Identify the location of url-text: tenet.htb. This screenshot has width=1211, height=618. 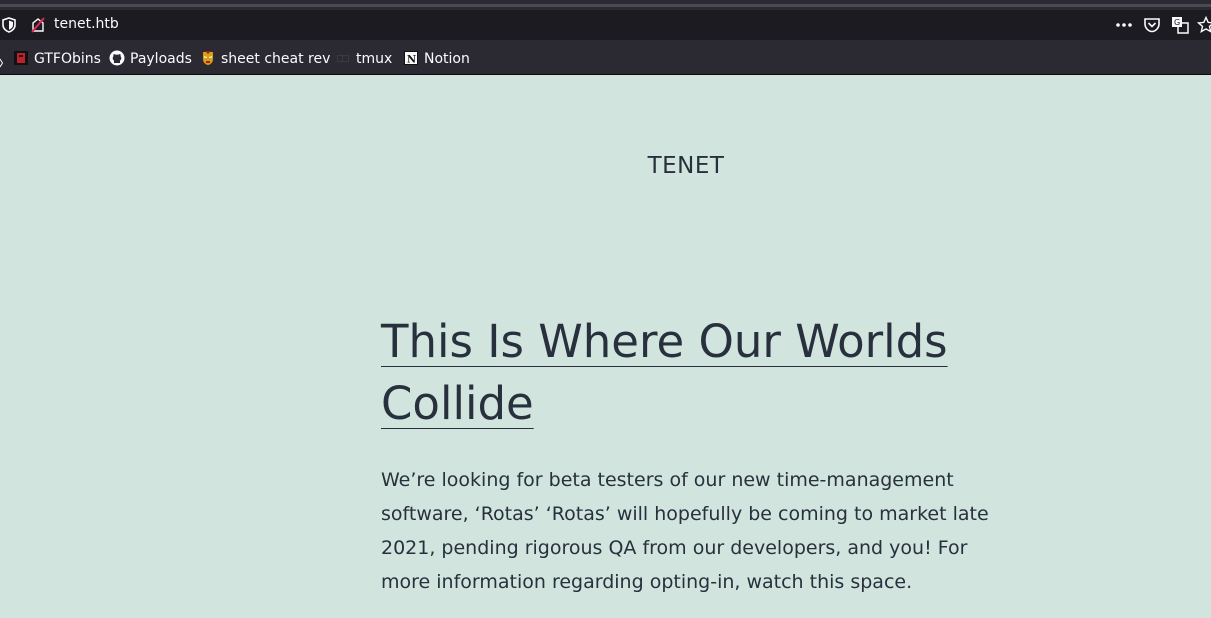
(86, 24).